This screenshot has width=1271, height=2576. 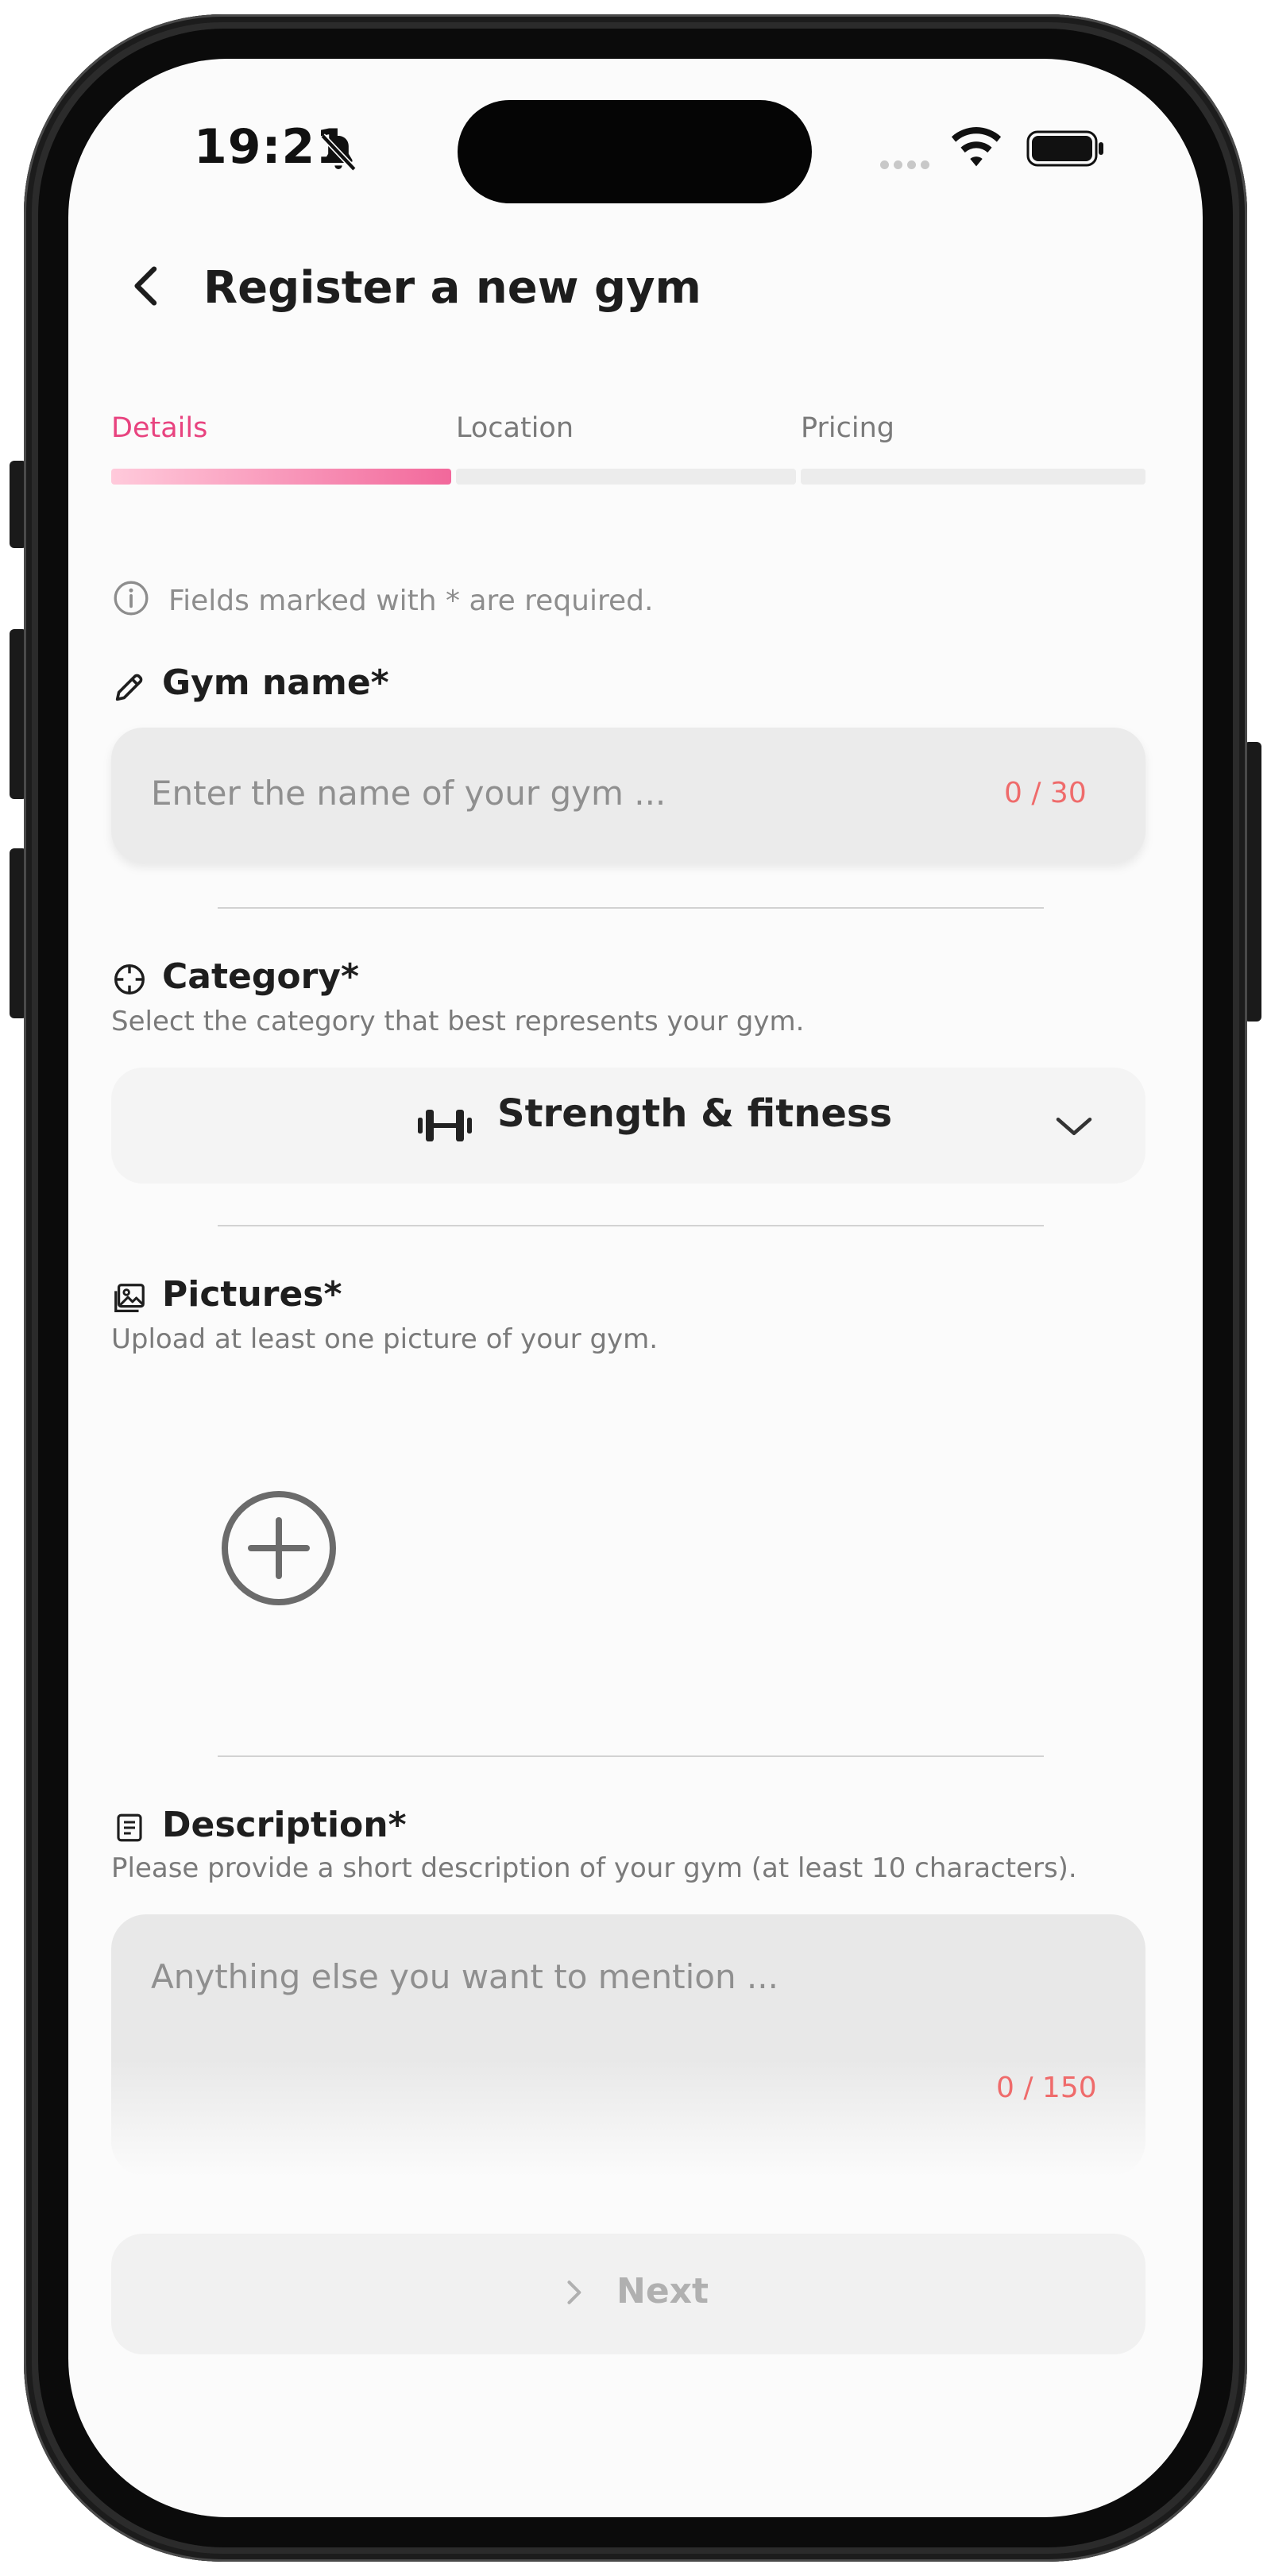 I want to click on category-selected-value: Strength & fitness, so click(x=695, y=1113).